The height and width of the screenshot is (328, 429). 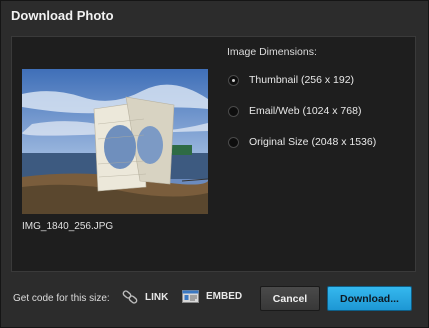 I want to click on image-dimensions-label: Image Dimensions:, so click(x=272, y=52).